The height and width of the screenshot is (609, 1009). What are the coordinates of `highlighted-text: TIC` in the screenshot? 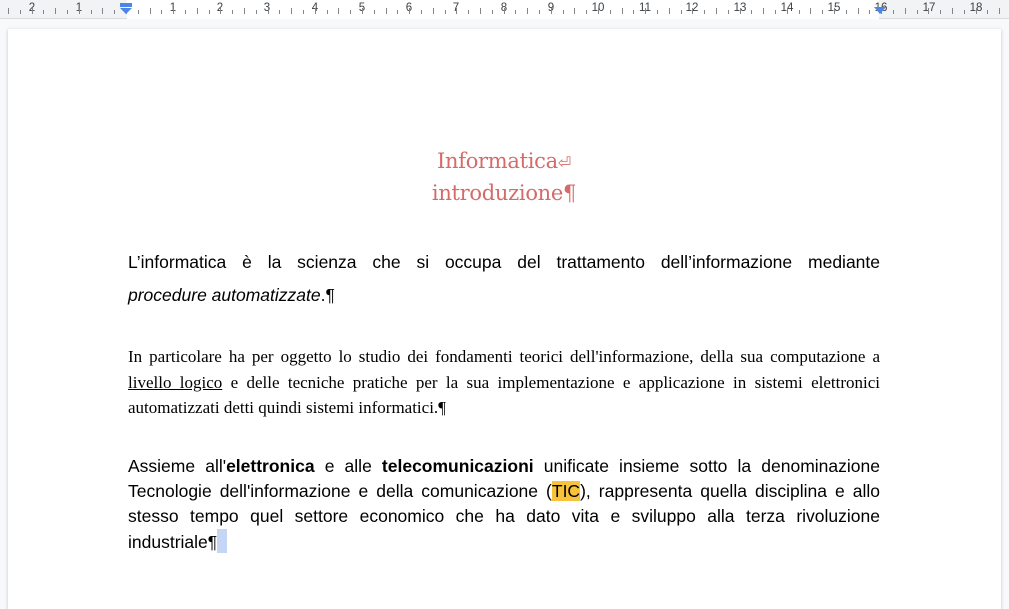 It's located at (566, 491).